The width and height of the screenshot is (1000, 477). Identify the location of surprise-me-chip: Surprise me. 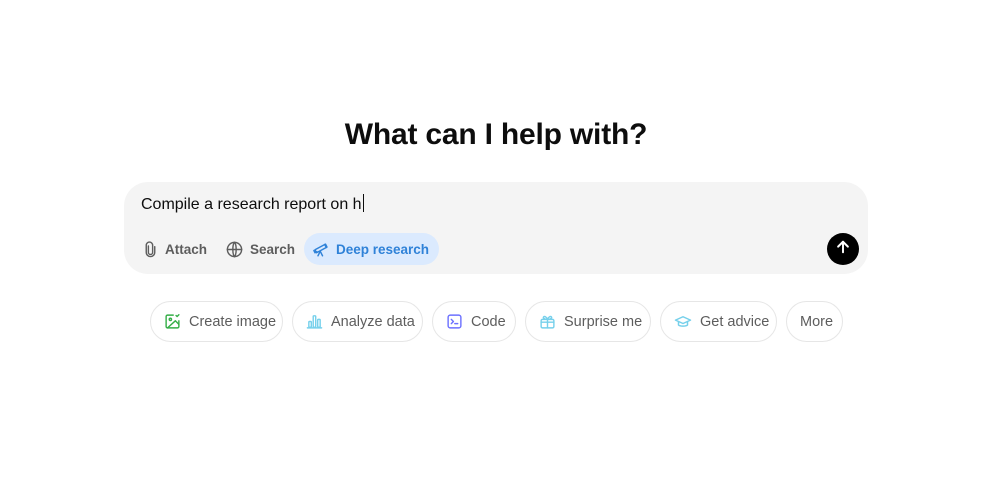
(588, 321).